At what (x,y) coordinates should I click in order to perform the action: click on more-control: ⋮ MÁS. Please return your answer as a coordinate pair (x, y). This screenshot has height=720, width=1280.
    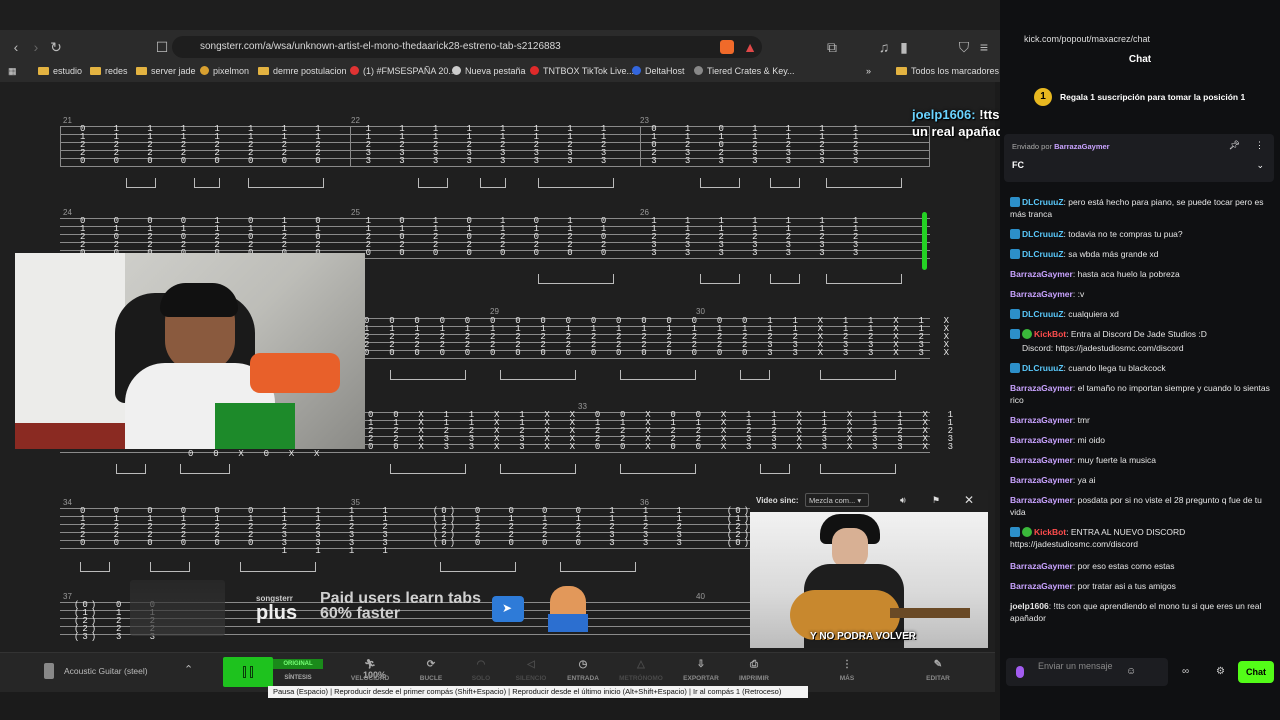
    Looking at the image, I should click on (847, 670).